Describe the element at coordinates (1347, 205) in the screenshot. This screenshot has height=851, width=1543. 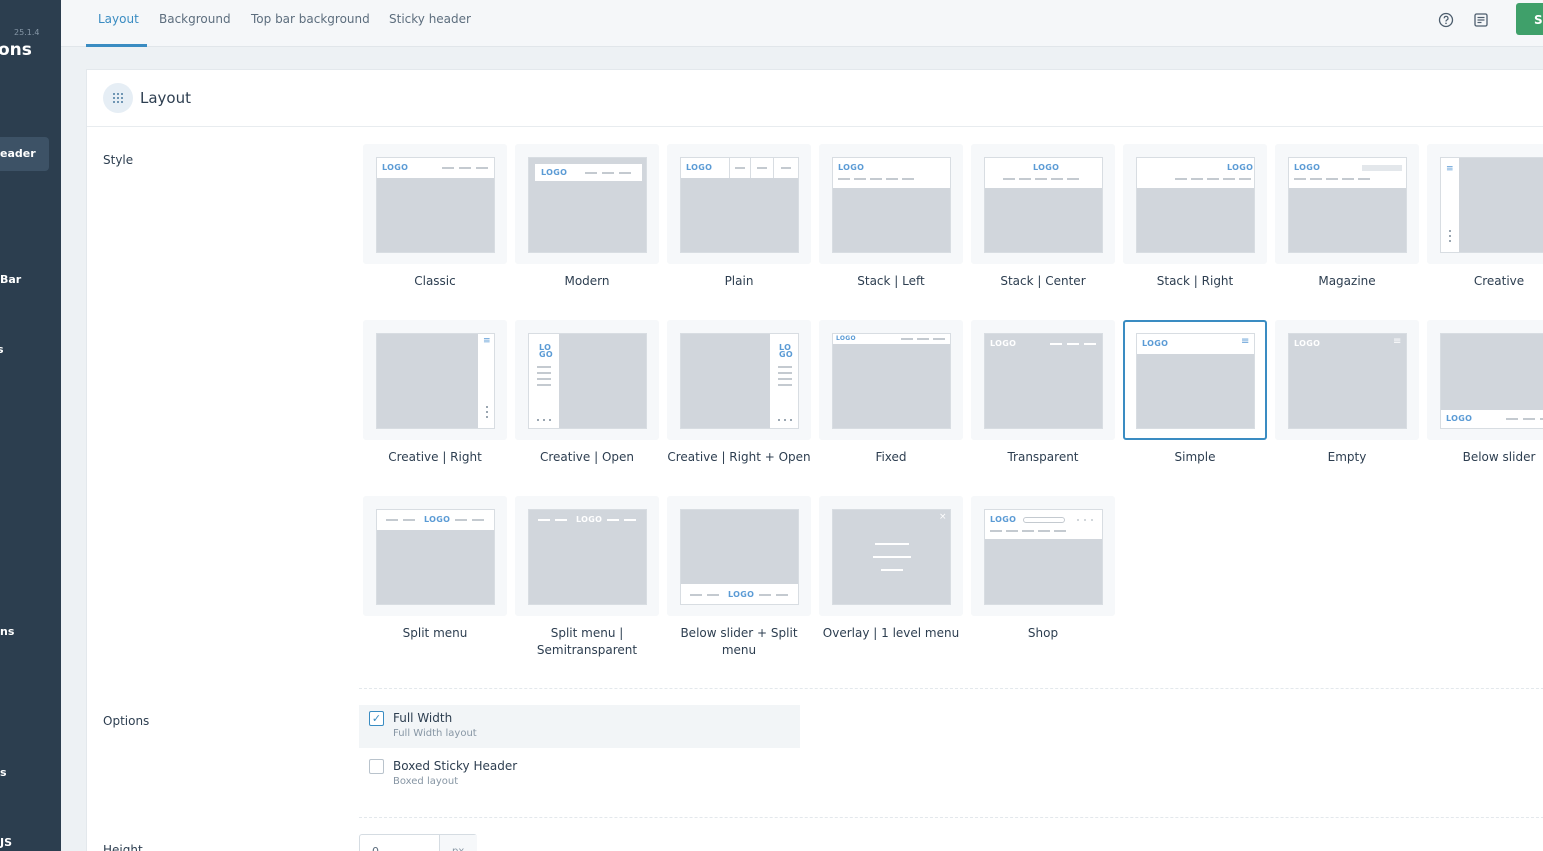
I see `magazine-thumbnail: LOGO` at that location.